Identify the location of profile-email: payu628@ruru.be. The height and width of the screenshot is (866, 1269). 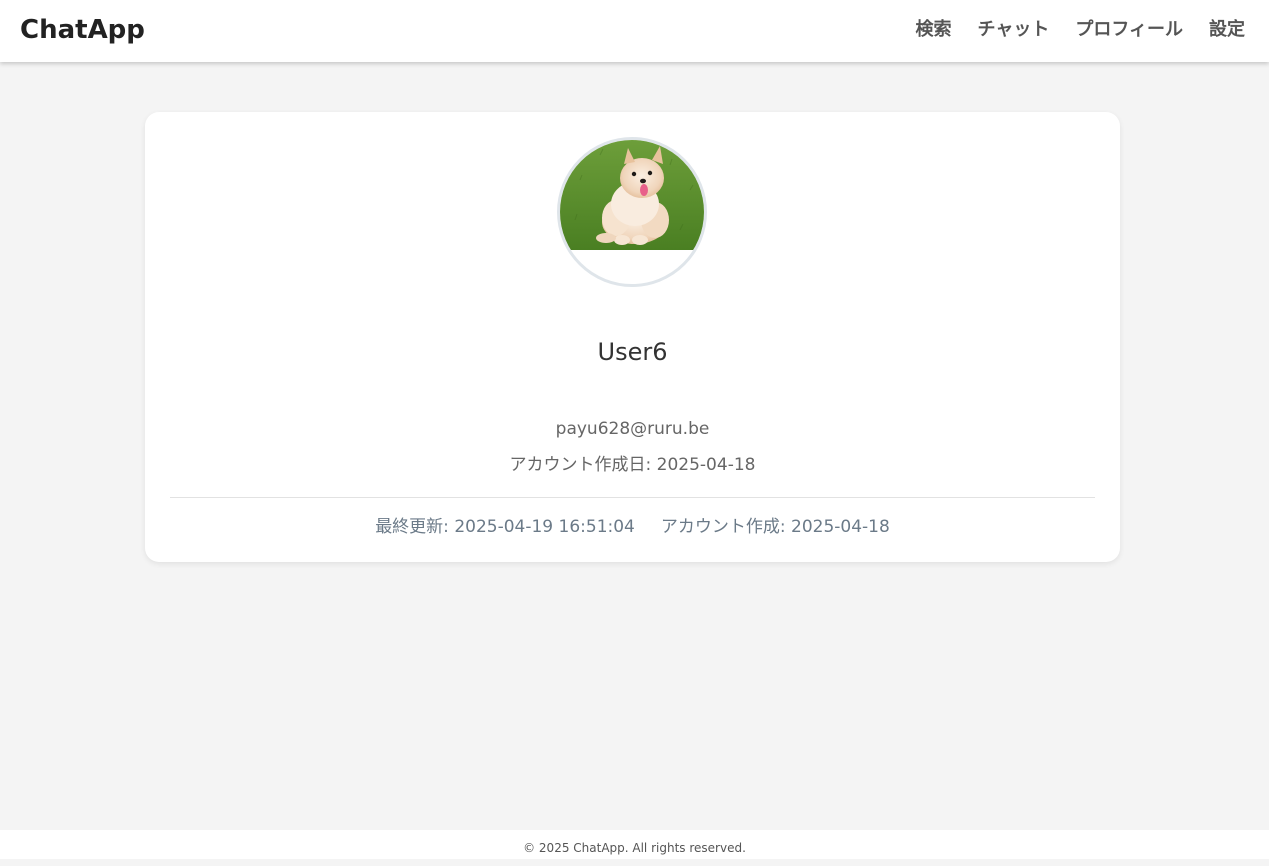
(632, 429).